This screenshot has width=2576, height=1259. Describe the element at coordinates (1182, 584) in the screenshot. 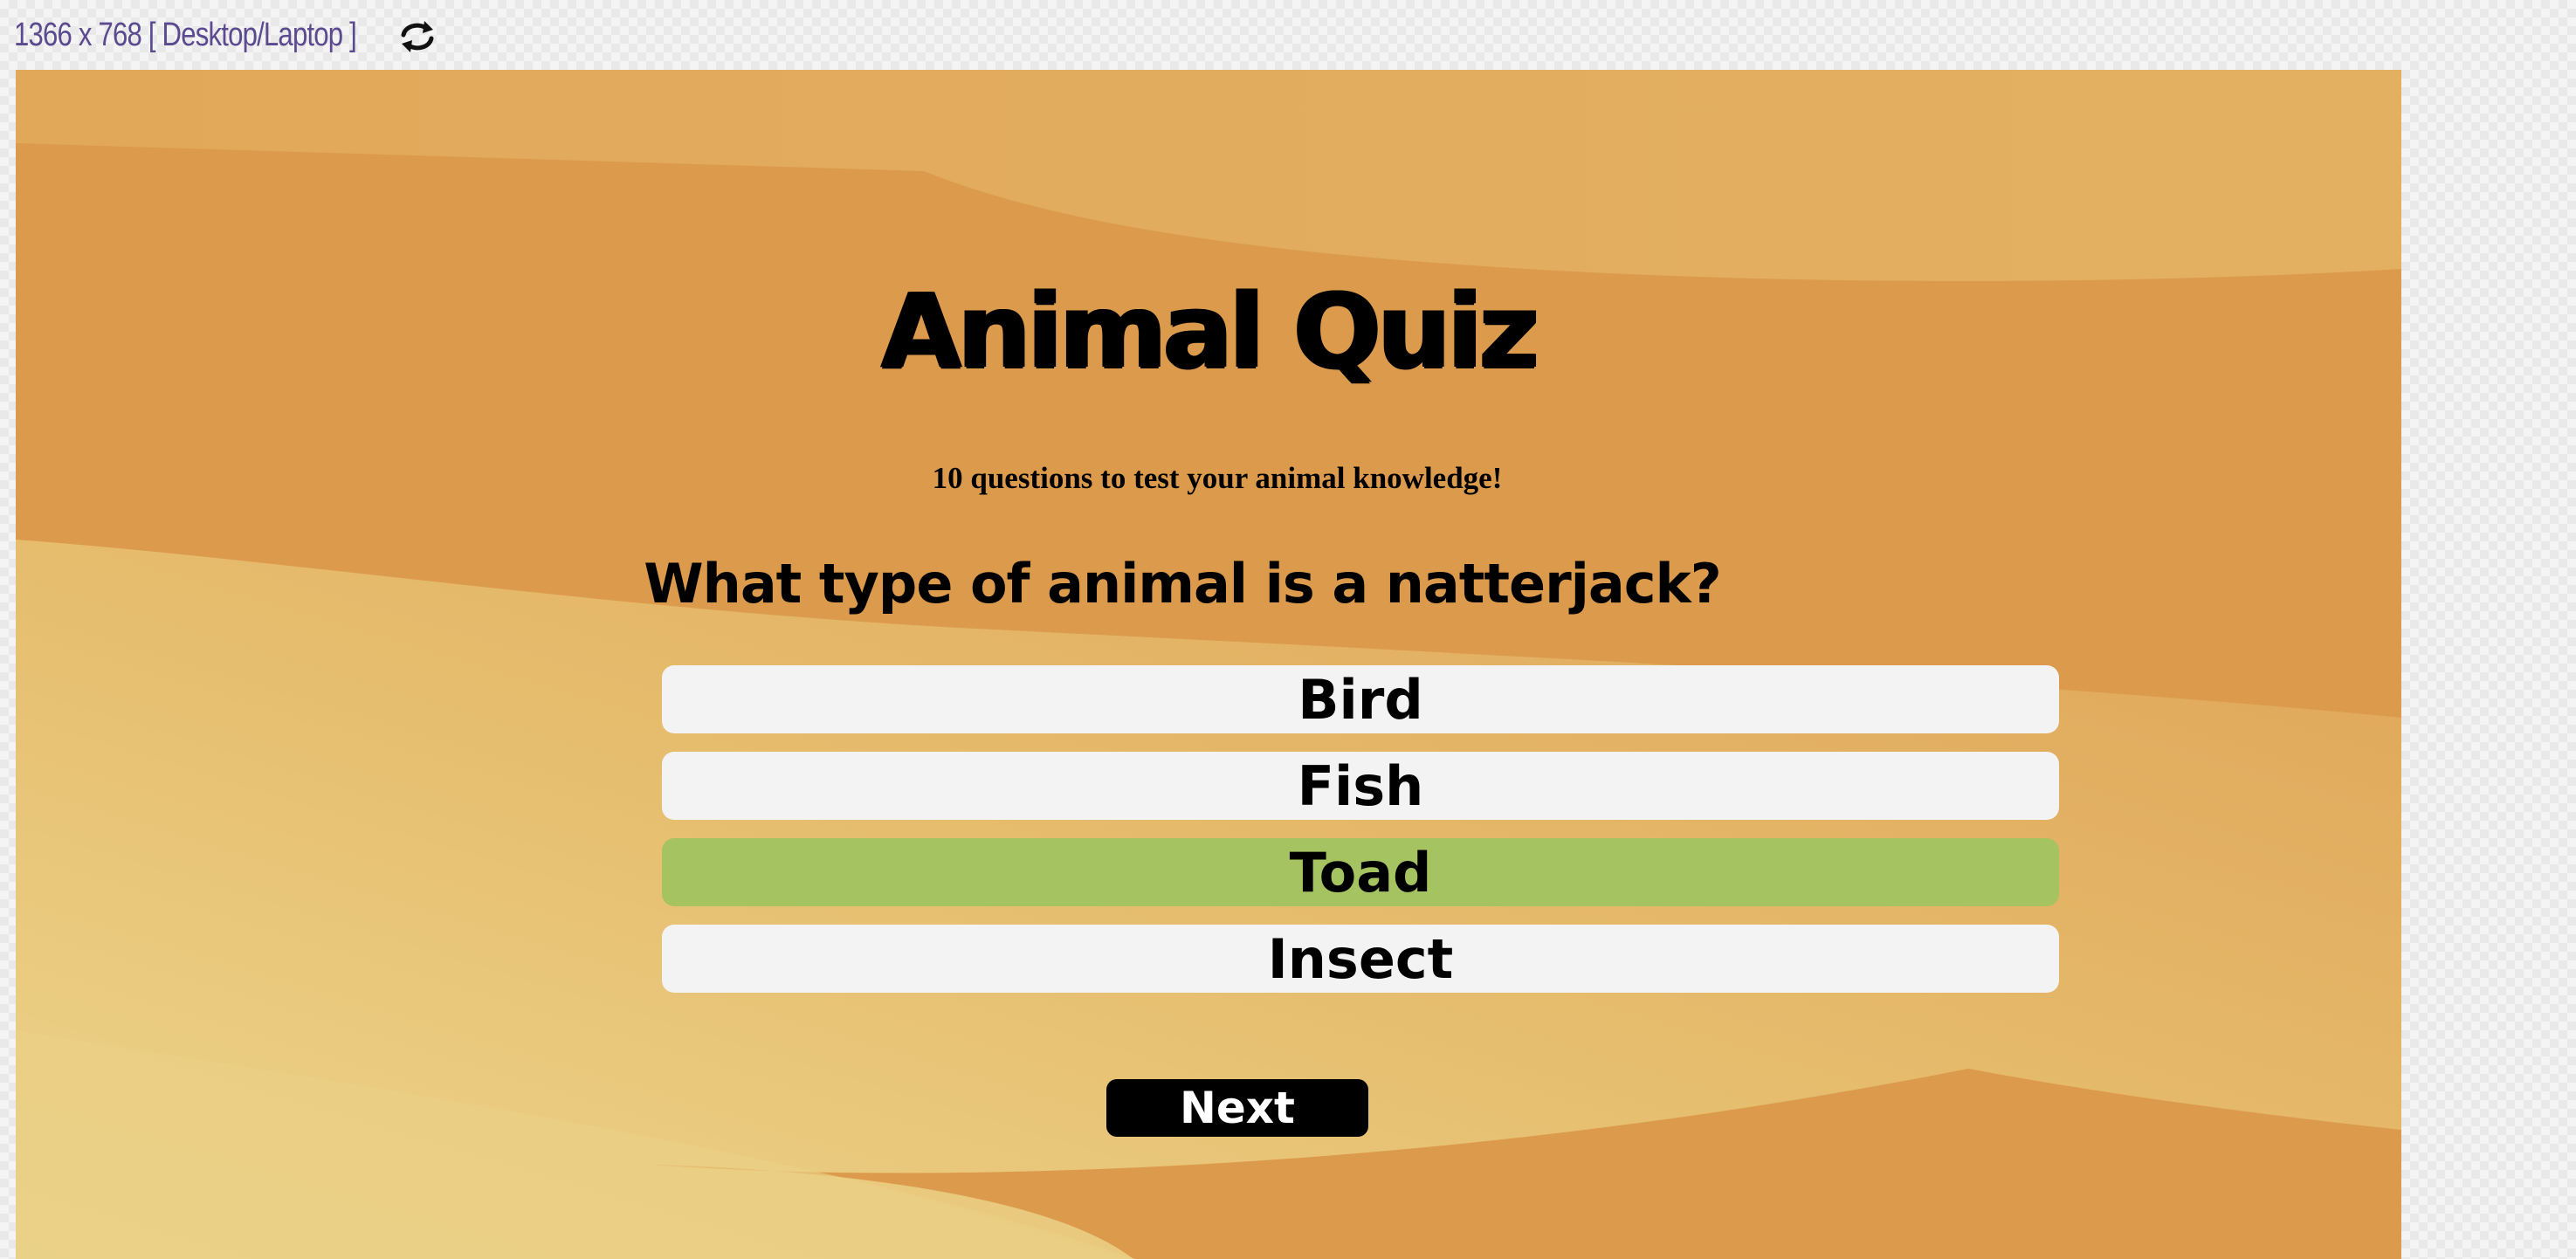

I see `question-text: What type of animal is a natterjack?` at that location.